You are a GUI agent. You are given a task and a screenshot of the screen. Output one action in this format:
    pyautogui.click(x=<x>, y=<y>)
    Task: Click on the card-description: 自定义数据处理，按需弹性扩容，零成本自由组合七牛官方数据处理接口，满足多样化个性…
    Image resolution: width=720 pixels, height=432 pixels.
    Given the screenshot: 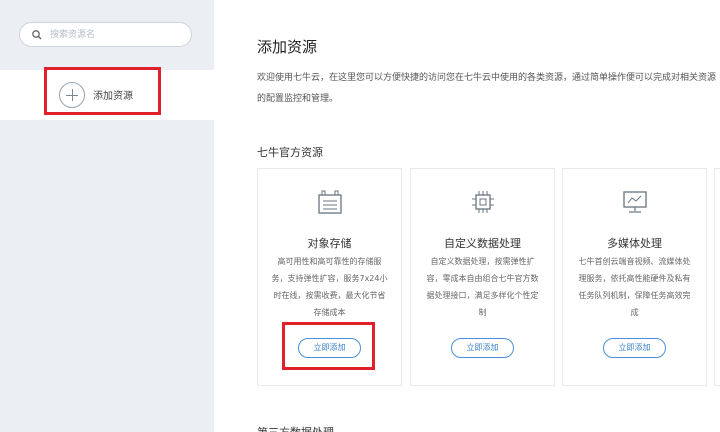 What is the action you would take?
    pyautogui.click(x=482, y=287)
    